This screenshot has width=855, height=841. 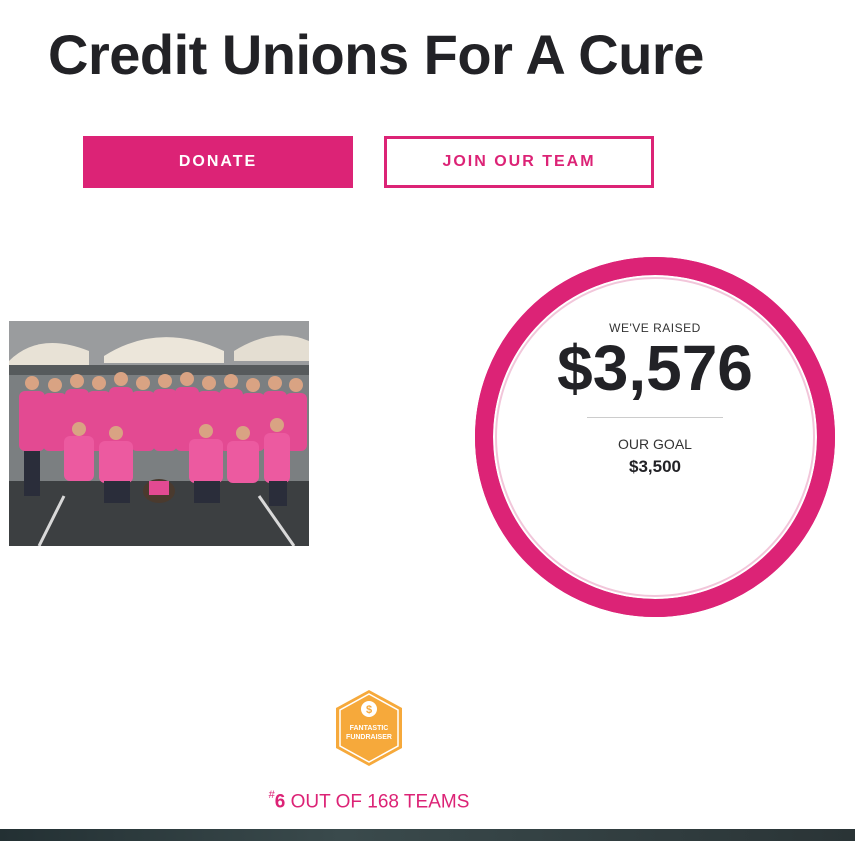 I want to click on rank-hash: #, so click(x=271, y=795).